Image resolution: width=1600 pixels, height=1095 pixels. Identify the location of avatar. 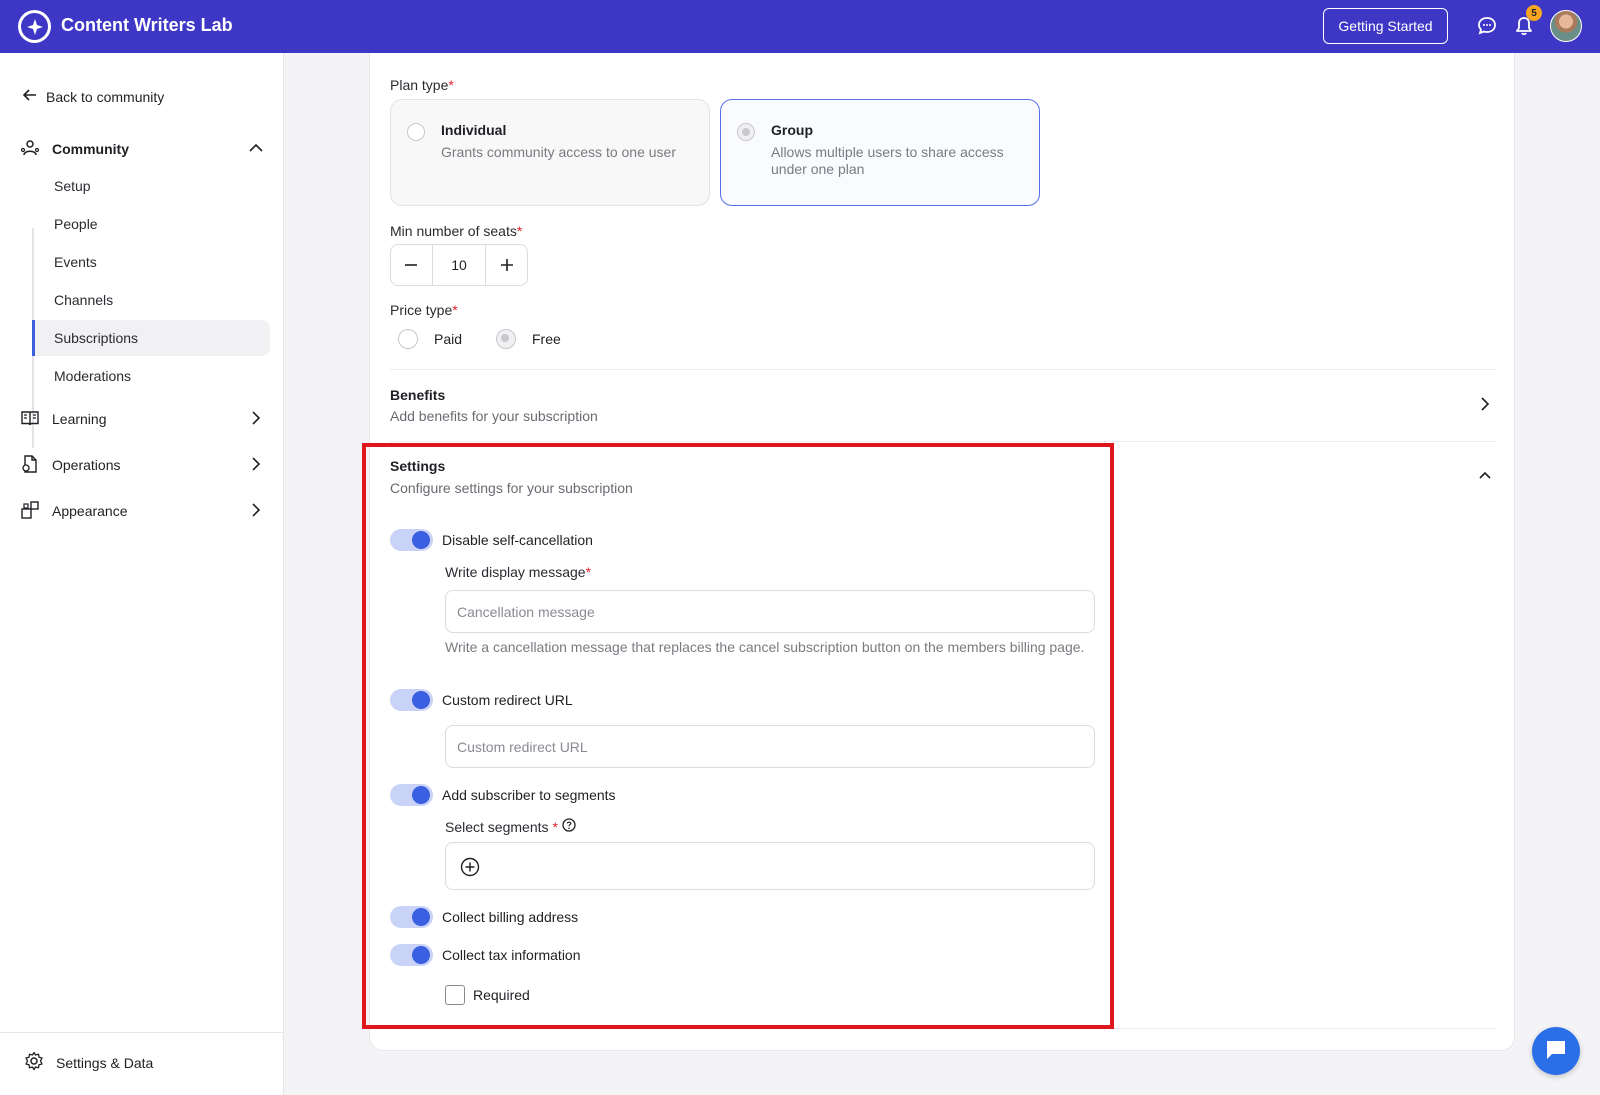
(1566, 26).